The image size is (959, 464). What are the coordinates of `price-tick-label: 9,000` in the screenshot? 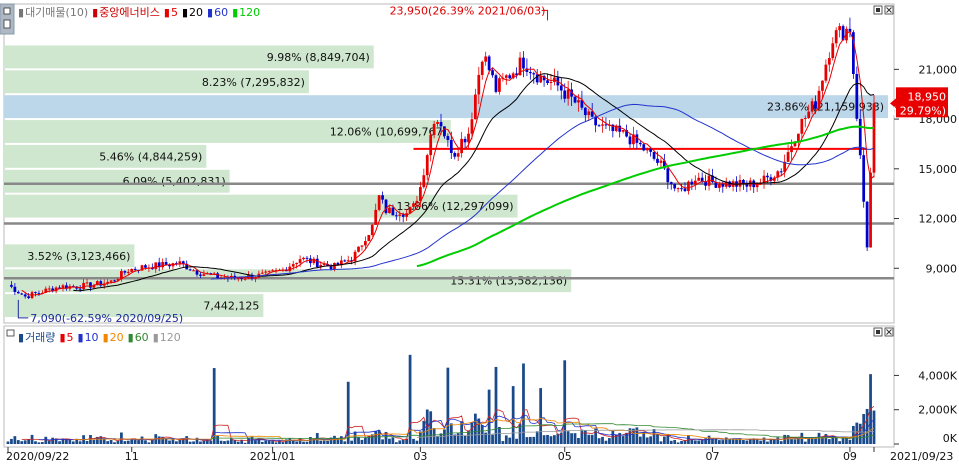 It's located at (942, 268).